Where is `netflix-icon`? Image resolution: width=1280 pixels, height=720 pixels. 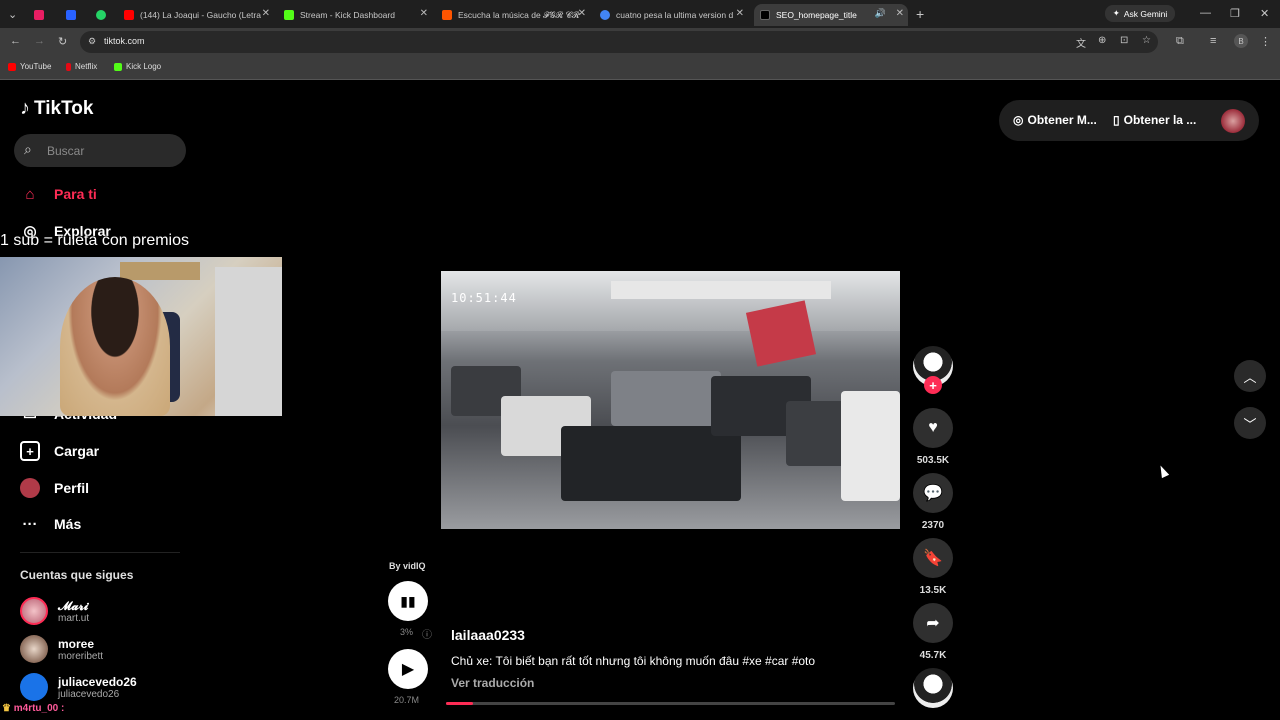
netflix-icon is located at coordinates (68, 66).